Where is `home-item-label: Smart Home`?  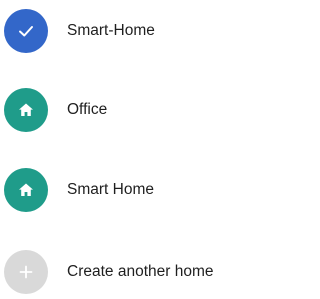 home-item-label: Smart Home is located at coordinates (110, 189).